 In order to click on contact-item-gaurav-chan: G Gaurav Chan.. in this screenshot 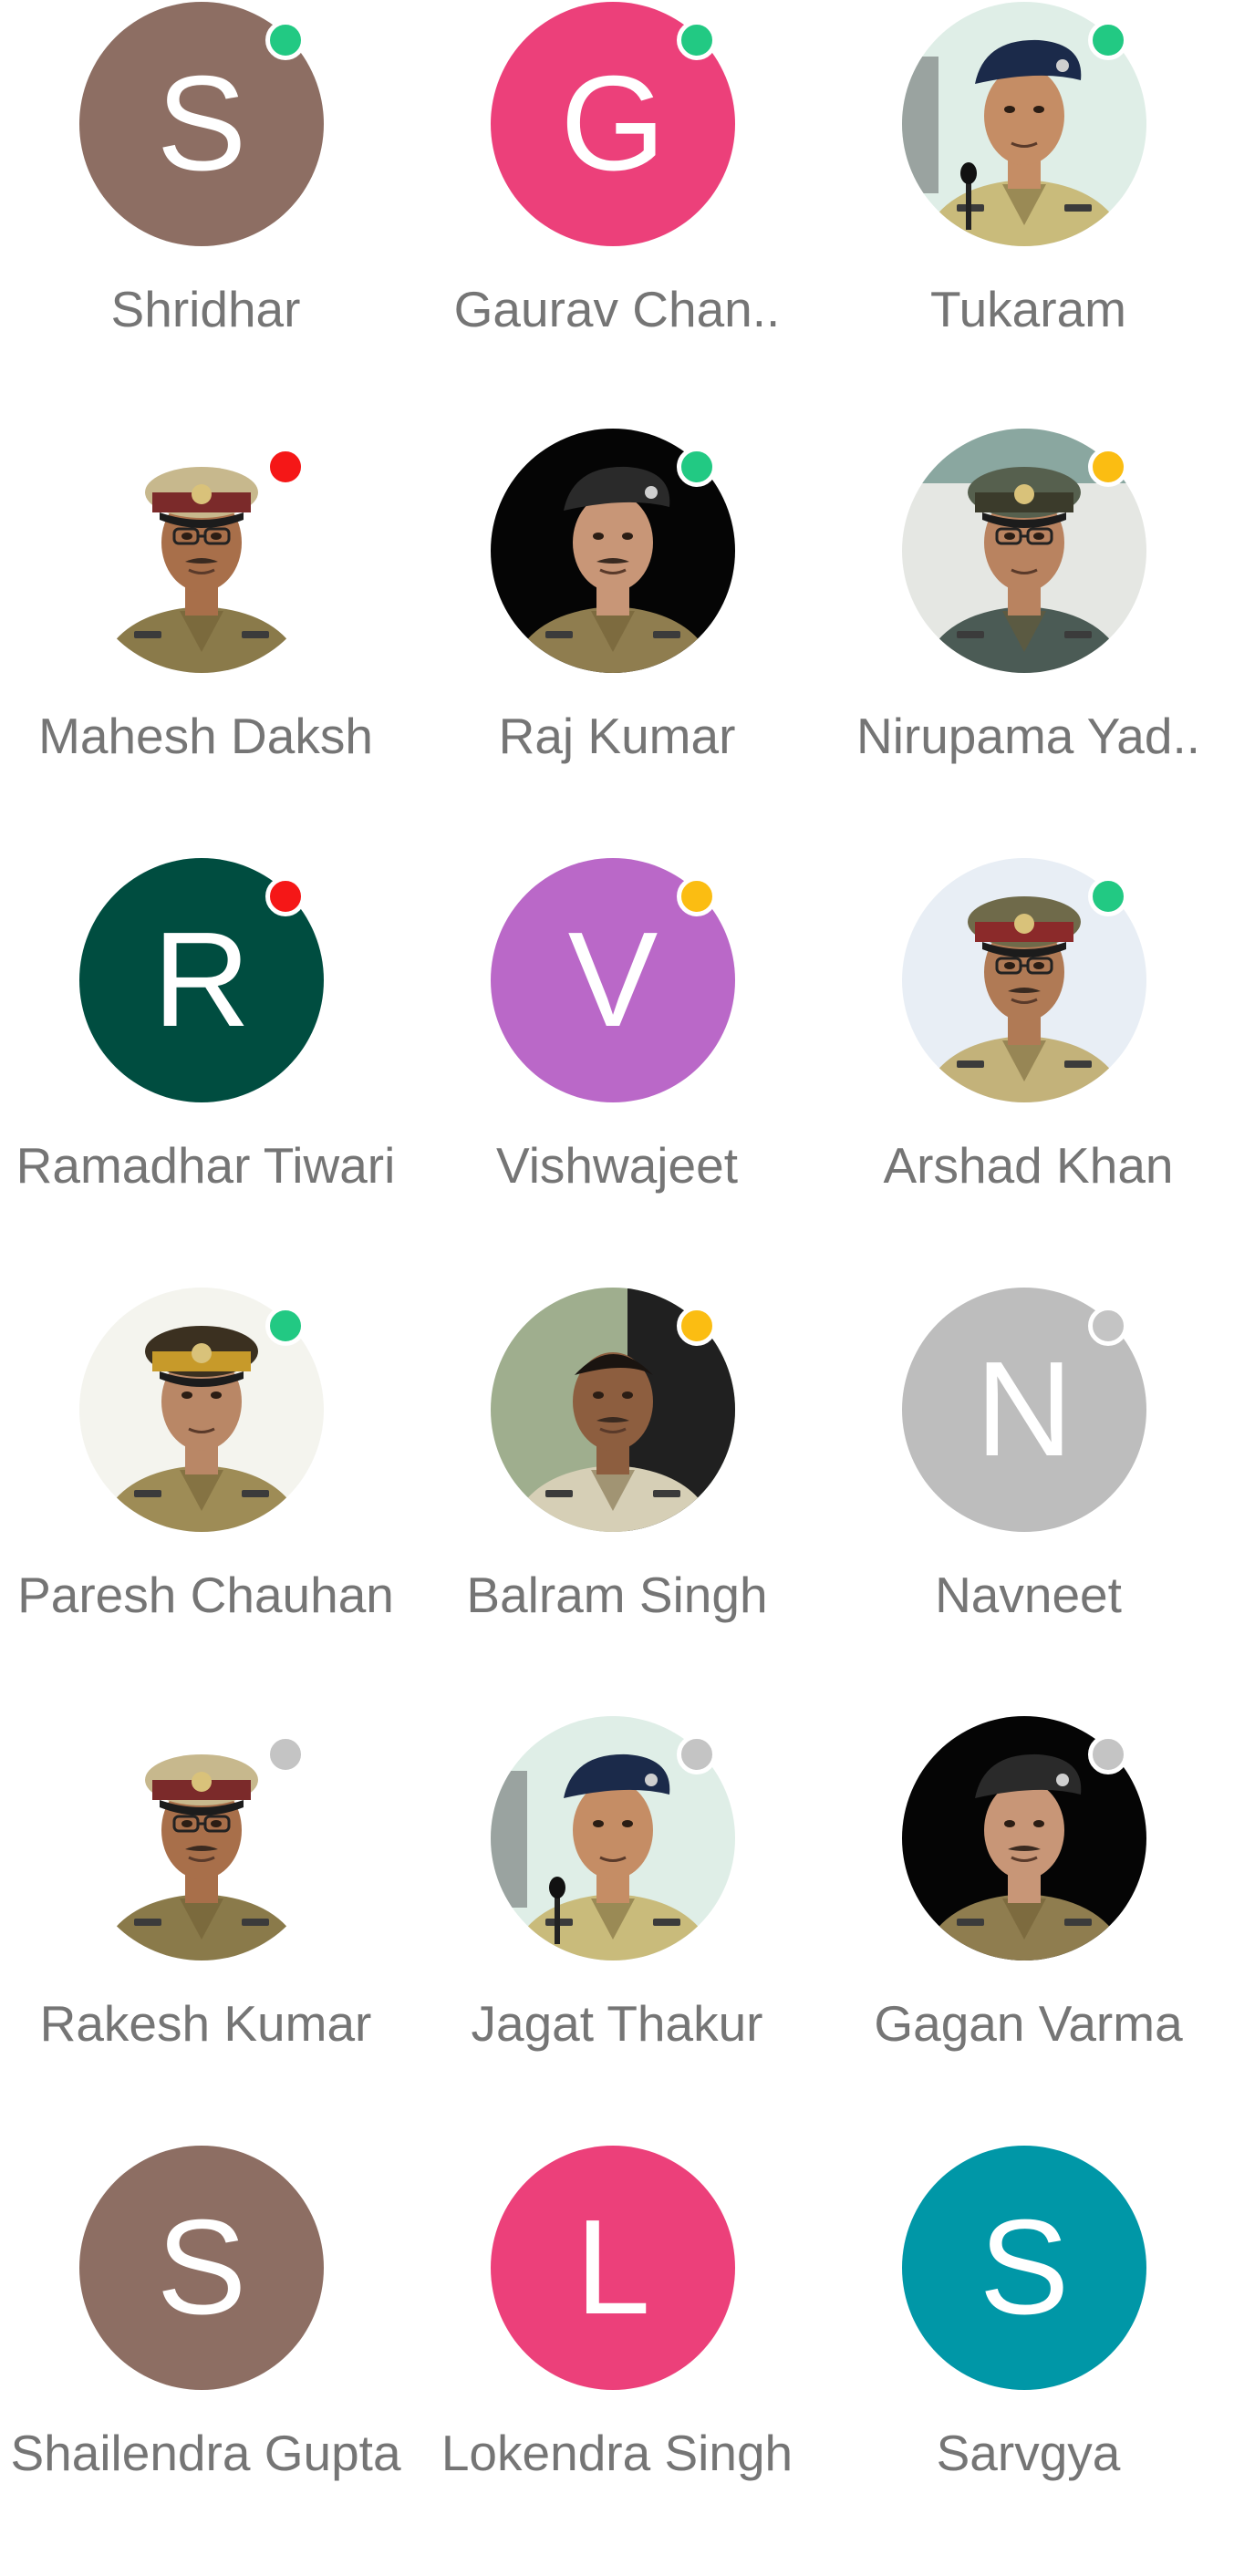, I will do `click(617, 217)`.